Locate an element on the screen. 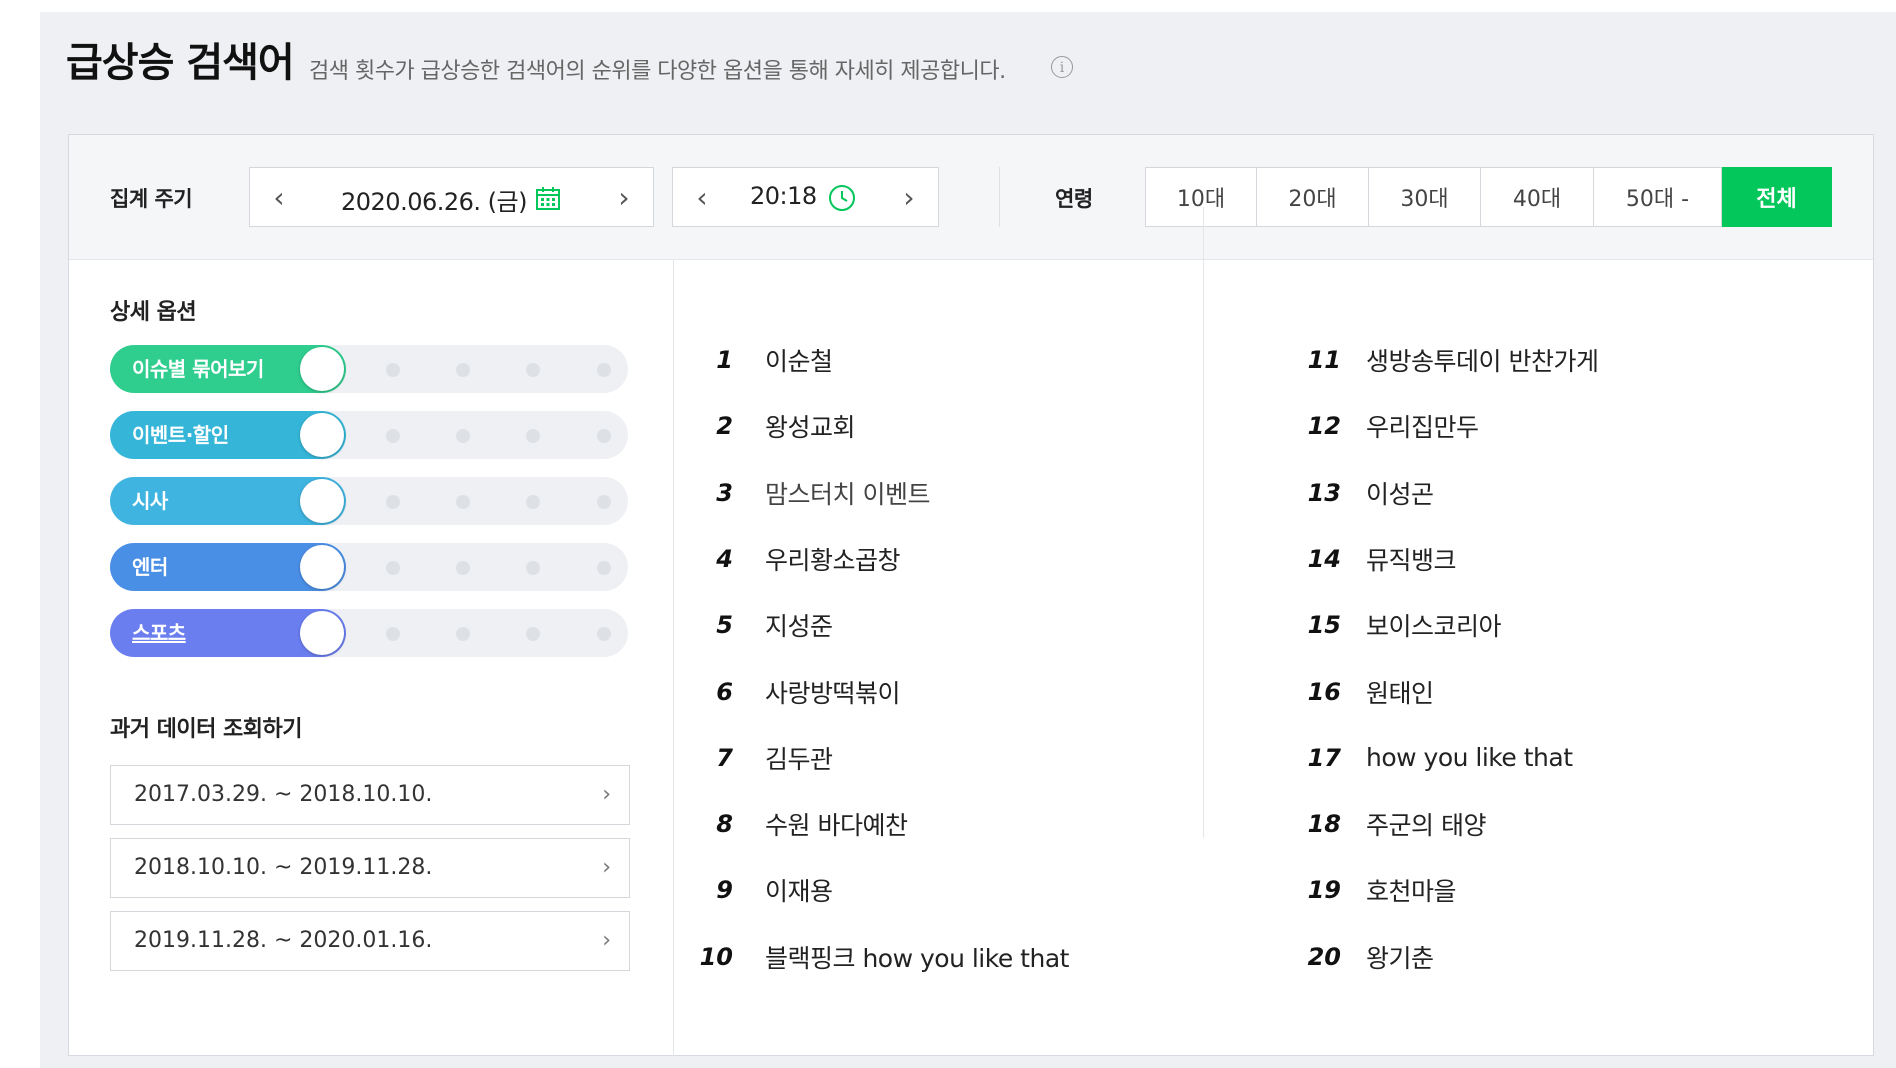 This screenshot has height=1068, width=1896. rank-number: 9 is located at coordinates (724, 890).